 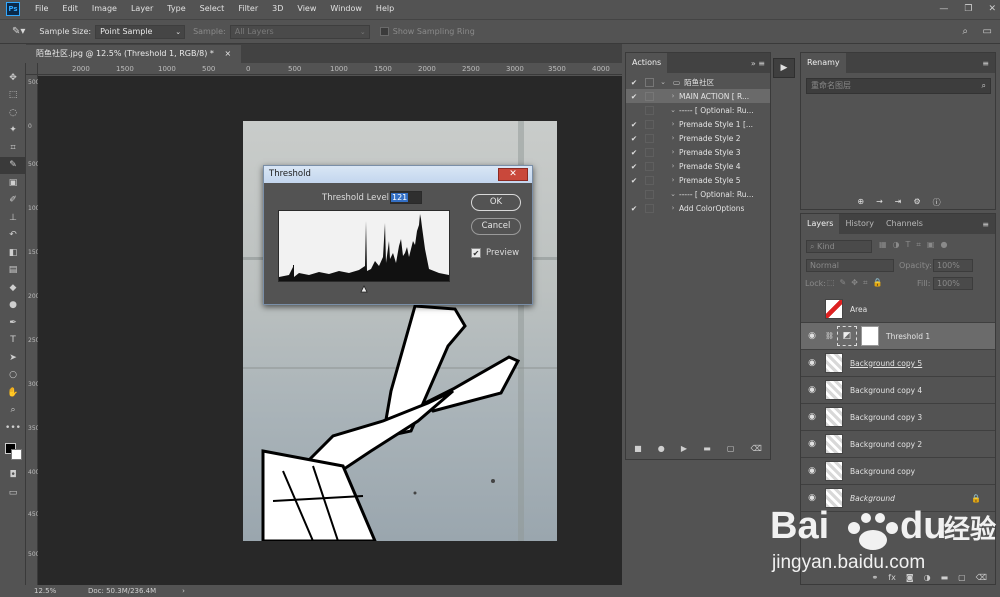 I want to click on play-action-button: ▶, so click(x=784, y=68).